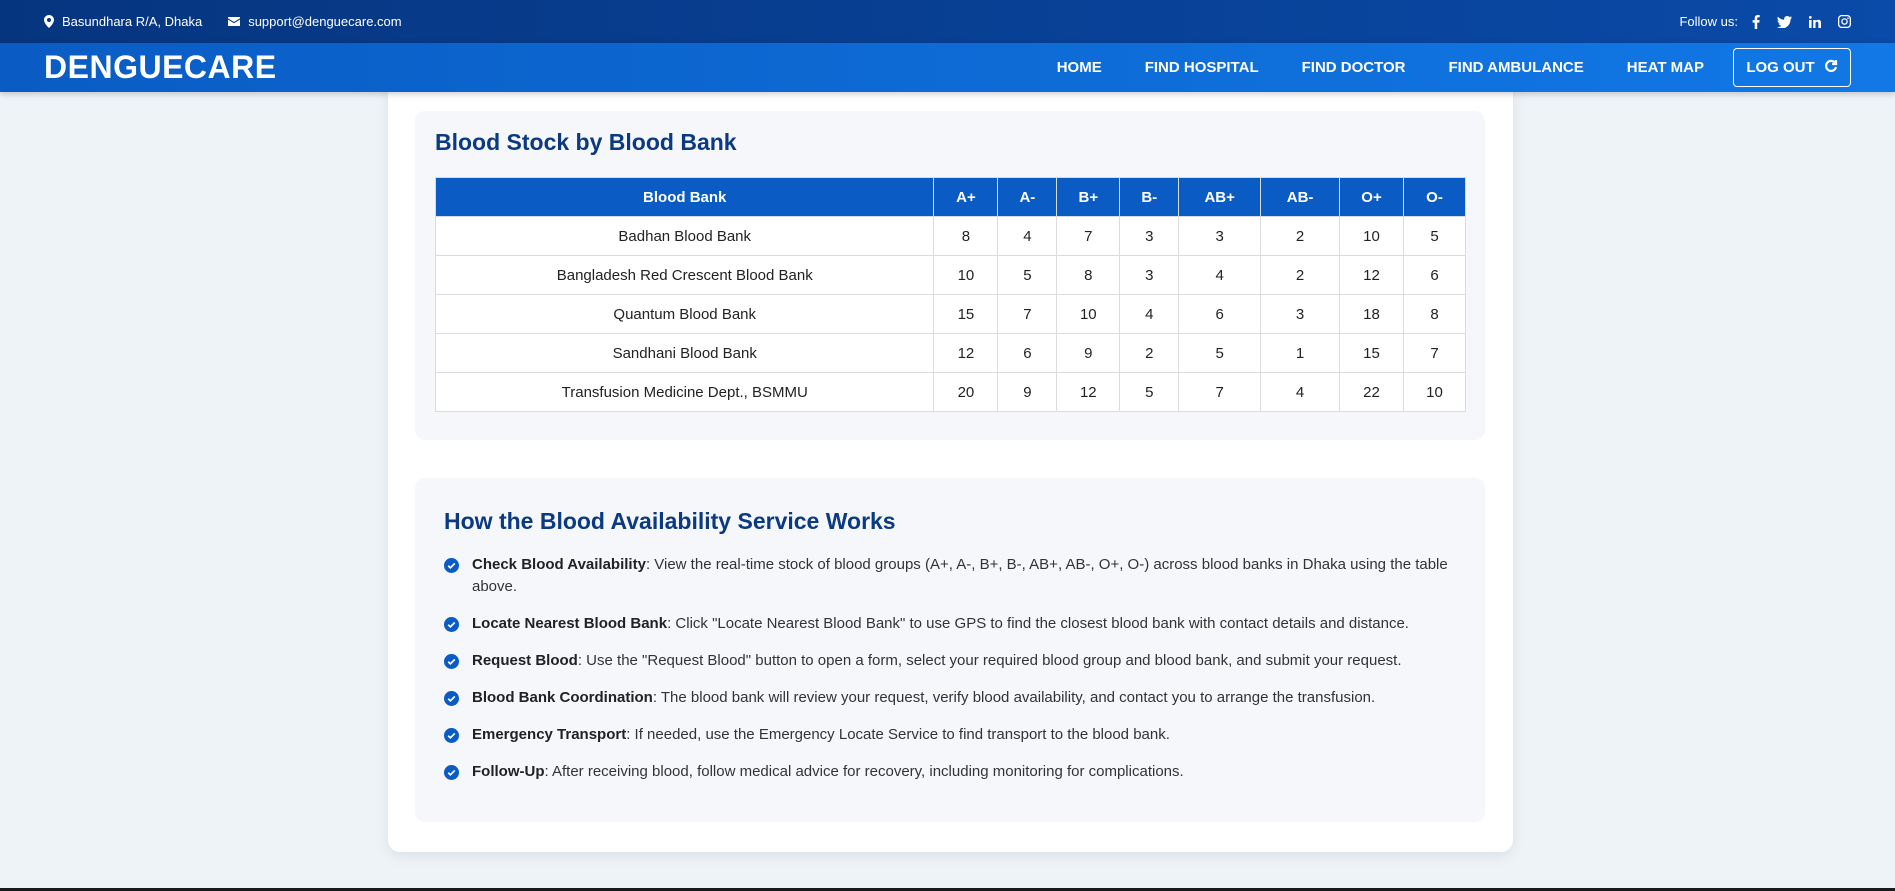  Describe the element at coordinates (1784, 21) in the screenshot. I see `twitter-icon` at that location.